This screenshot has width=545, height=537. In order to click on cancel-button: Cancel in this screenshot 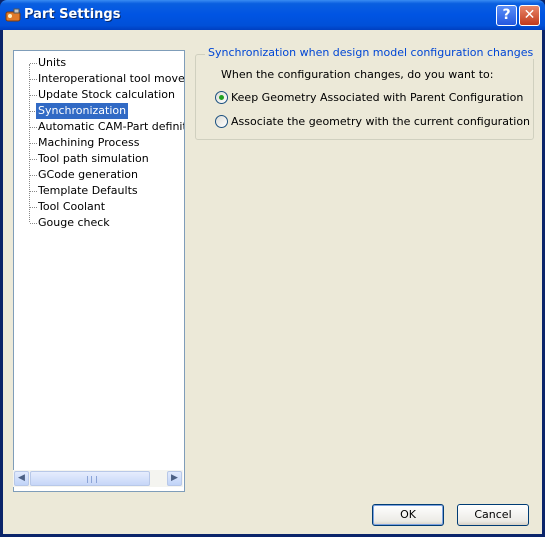, I will do `click(493, 515)`.